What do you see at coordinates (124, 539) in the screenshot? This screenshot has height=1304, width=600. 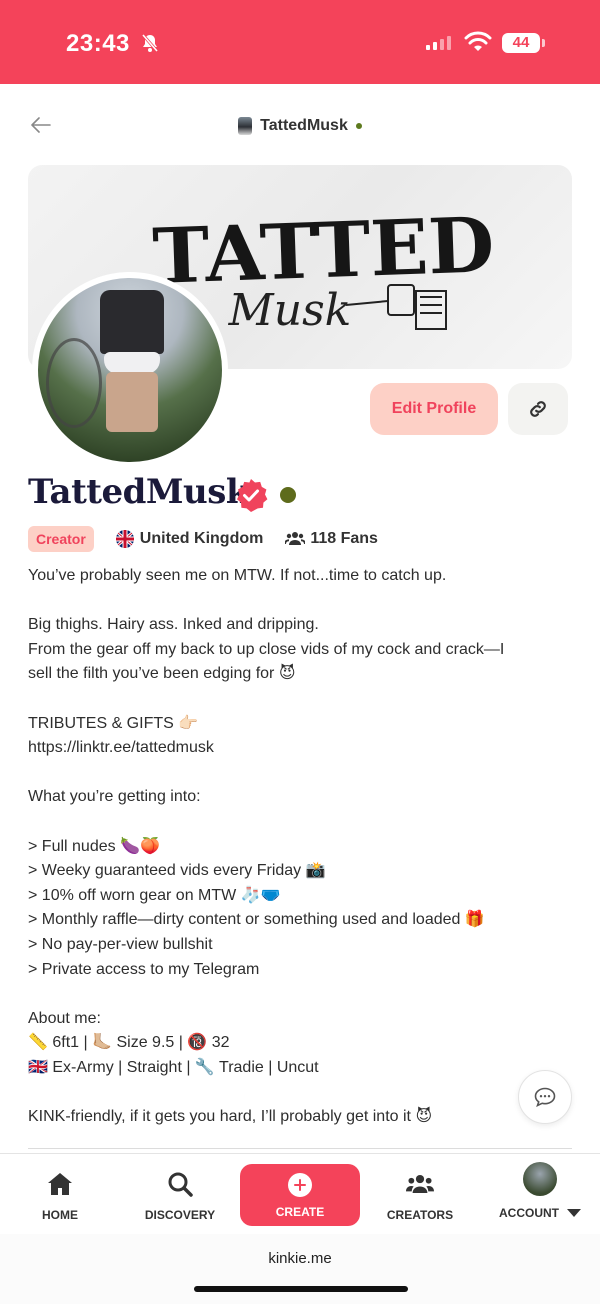 I see `uk-flag-icon` at bounding box center [124, 539].